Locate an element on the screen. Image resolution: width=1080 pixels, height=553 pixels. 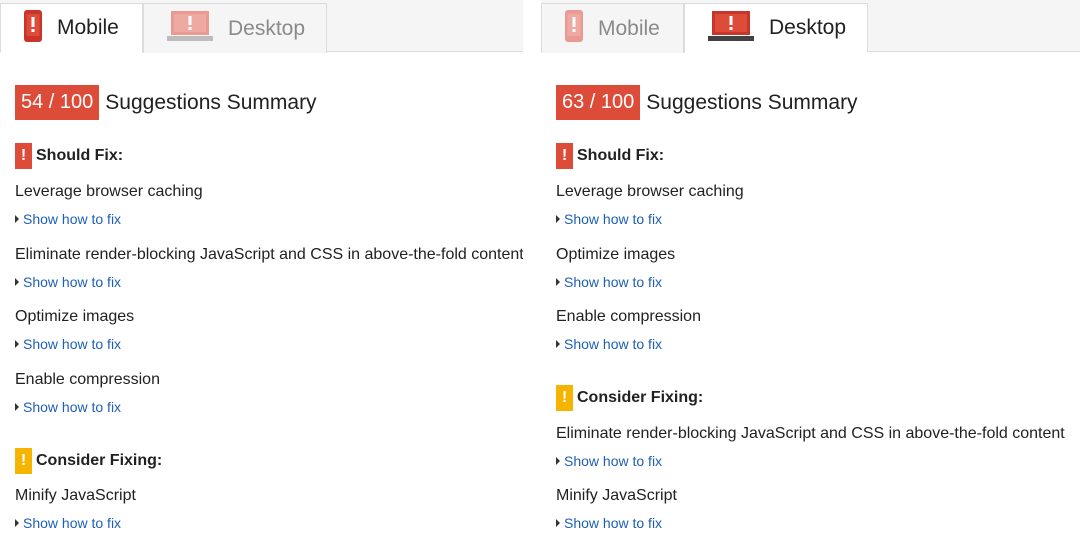
panel-divider is located at coordinates (532, 276).